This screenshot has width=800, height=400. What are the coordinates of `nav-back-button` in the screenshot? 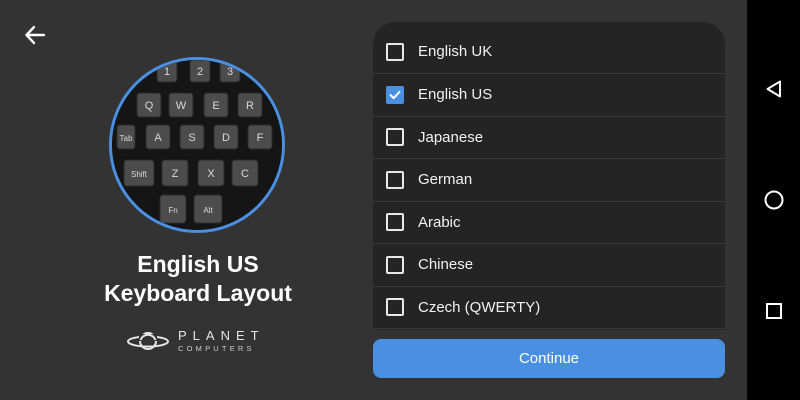 It's located at (773, 89).